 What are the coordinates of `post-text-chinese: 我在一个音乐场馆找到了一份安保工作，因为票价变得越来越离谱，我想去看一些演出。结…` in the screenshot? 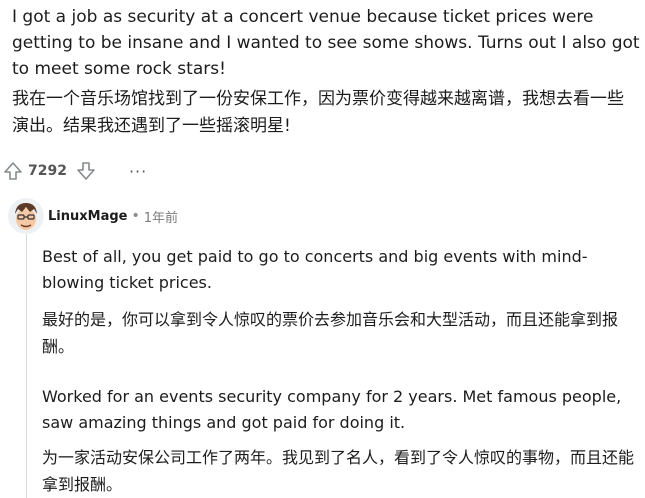 It's located at (318, 112).